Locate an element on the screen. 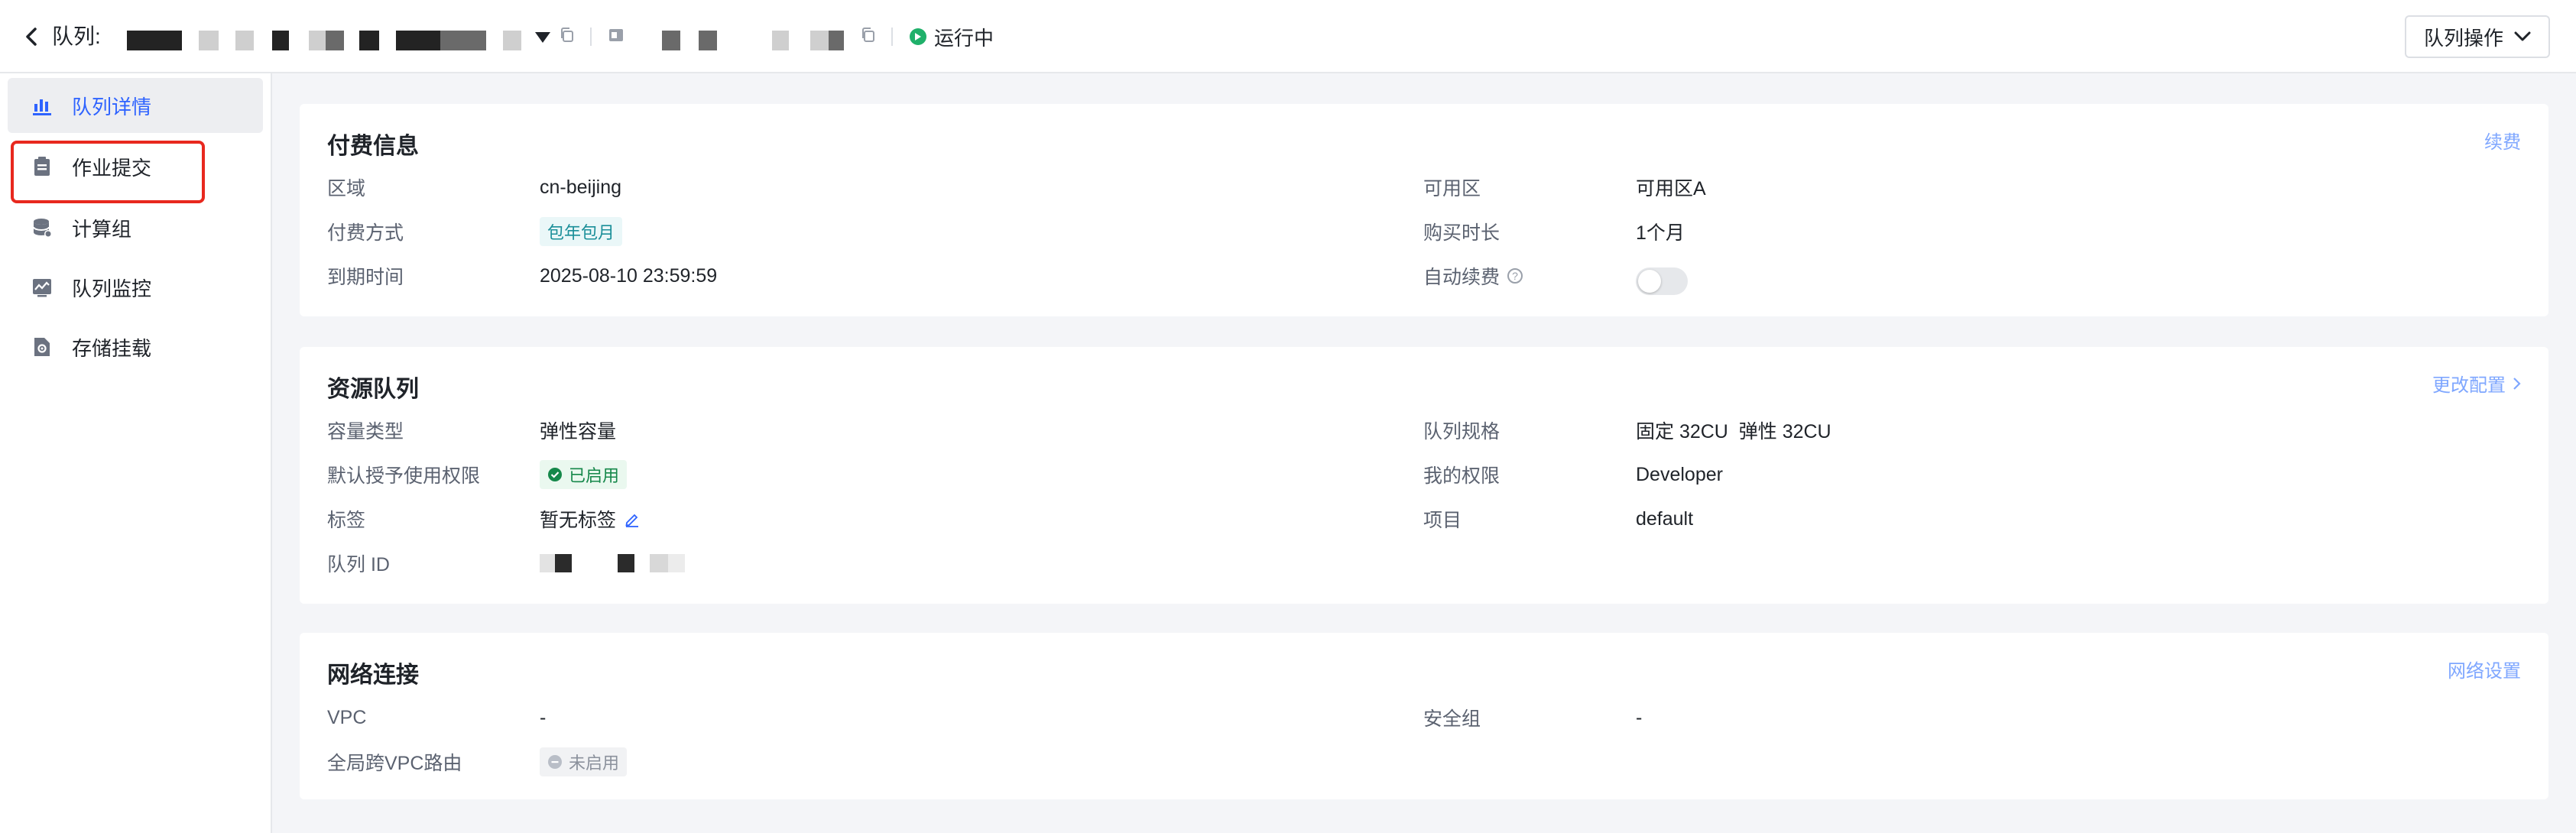 The height and width of the screenshot is (833, 2576). global-route-label: 全局跨VPC路由 is located at coordinates (394, 763).